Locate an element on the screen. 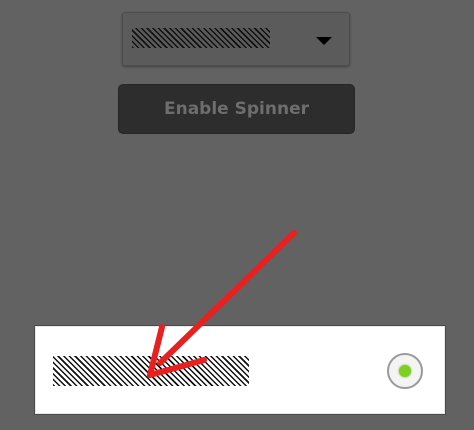 The image size is (474, 430). red-arrow-icon is located at coordinates (222, 304).